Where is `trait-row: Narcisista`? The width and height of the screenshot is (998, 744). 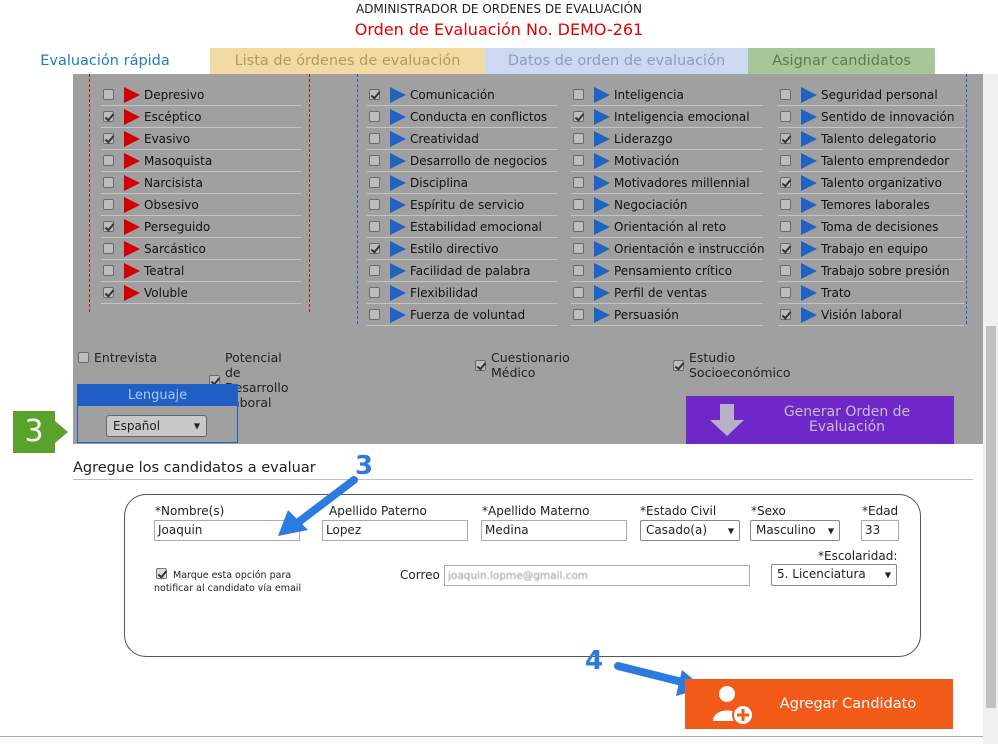
trait-row: Narcisista is located at coordinates (201, 183).